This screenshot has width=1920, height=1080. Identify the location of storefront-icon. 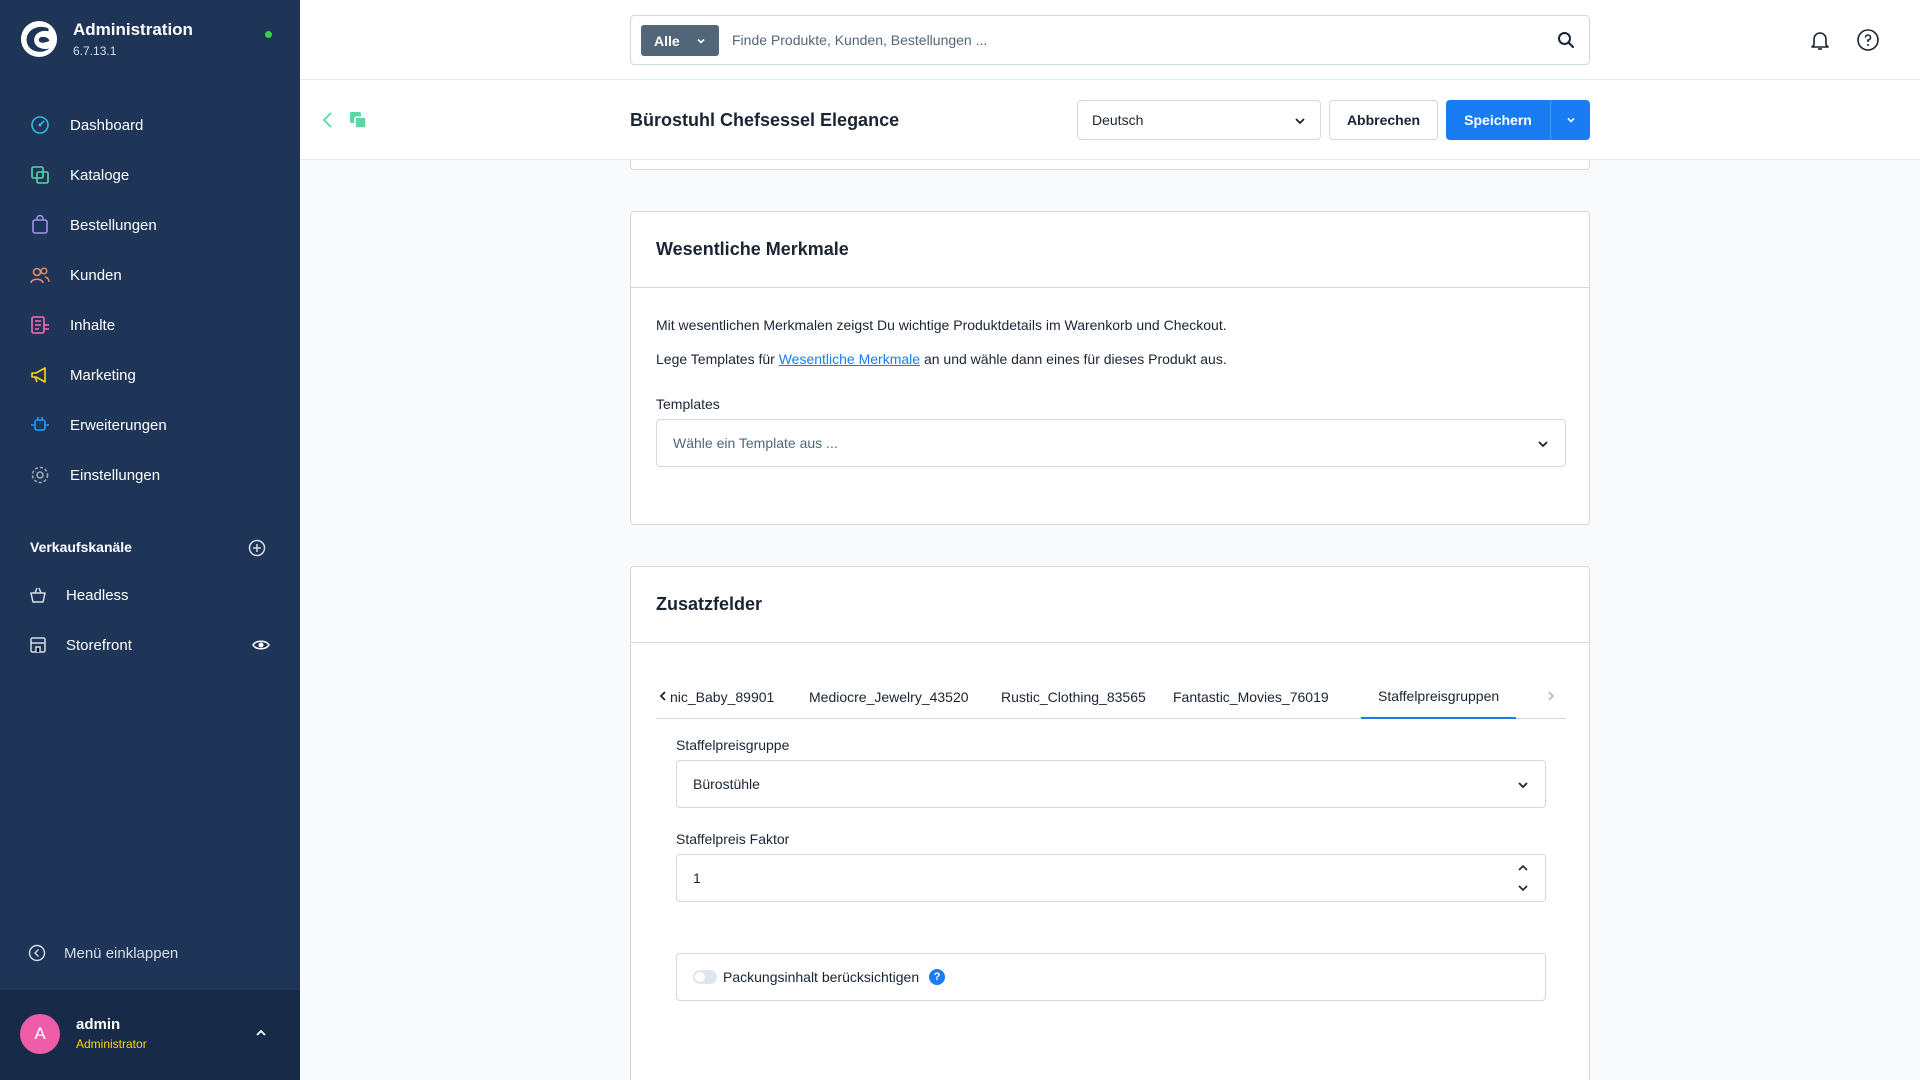
(38, 645).